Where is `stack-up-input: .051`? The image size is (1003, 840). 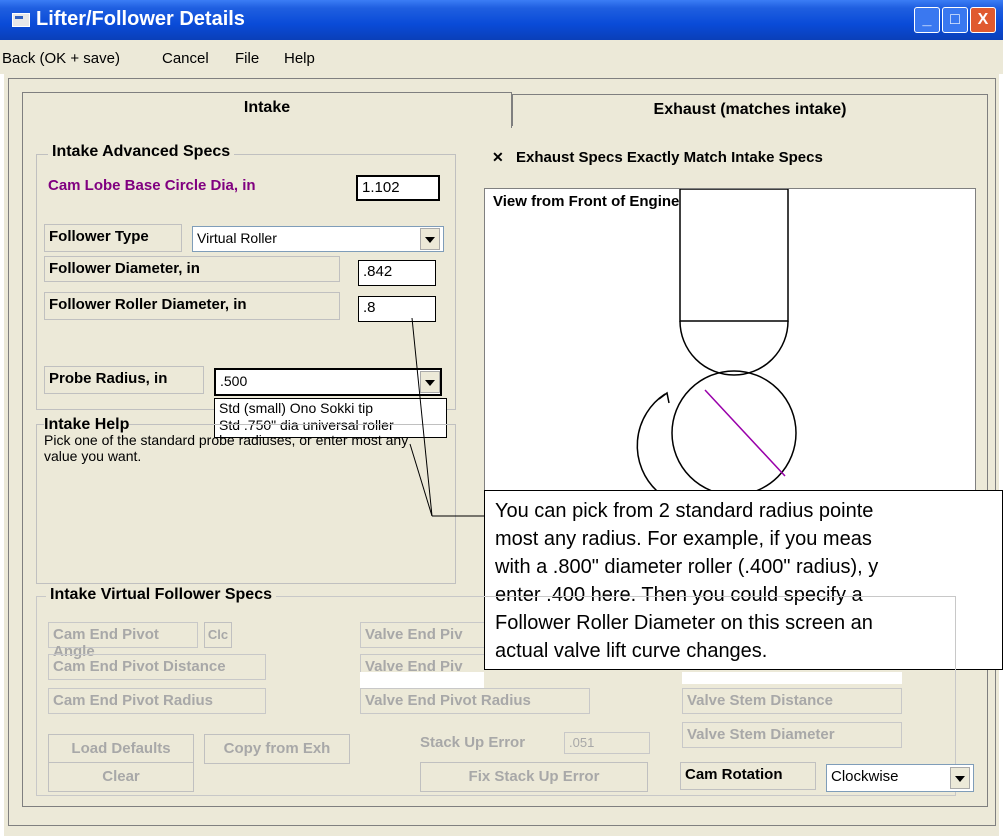 stack-up-input: .051 is located at coordinates (607, 743).